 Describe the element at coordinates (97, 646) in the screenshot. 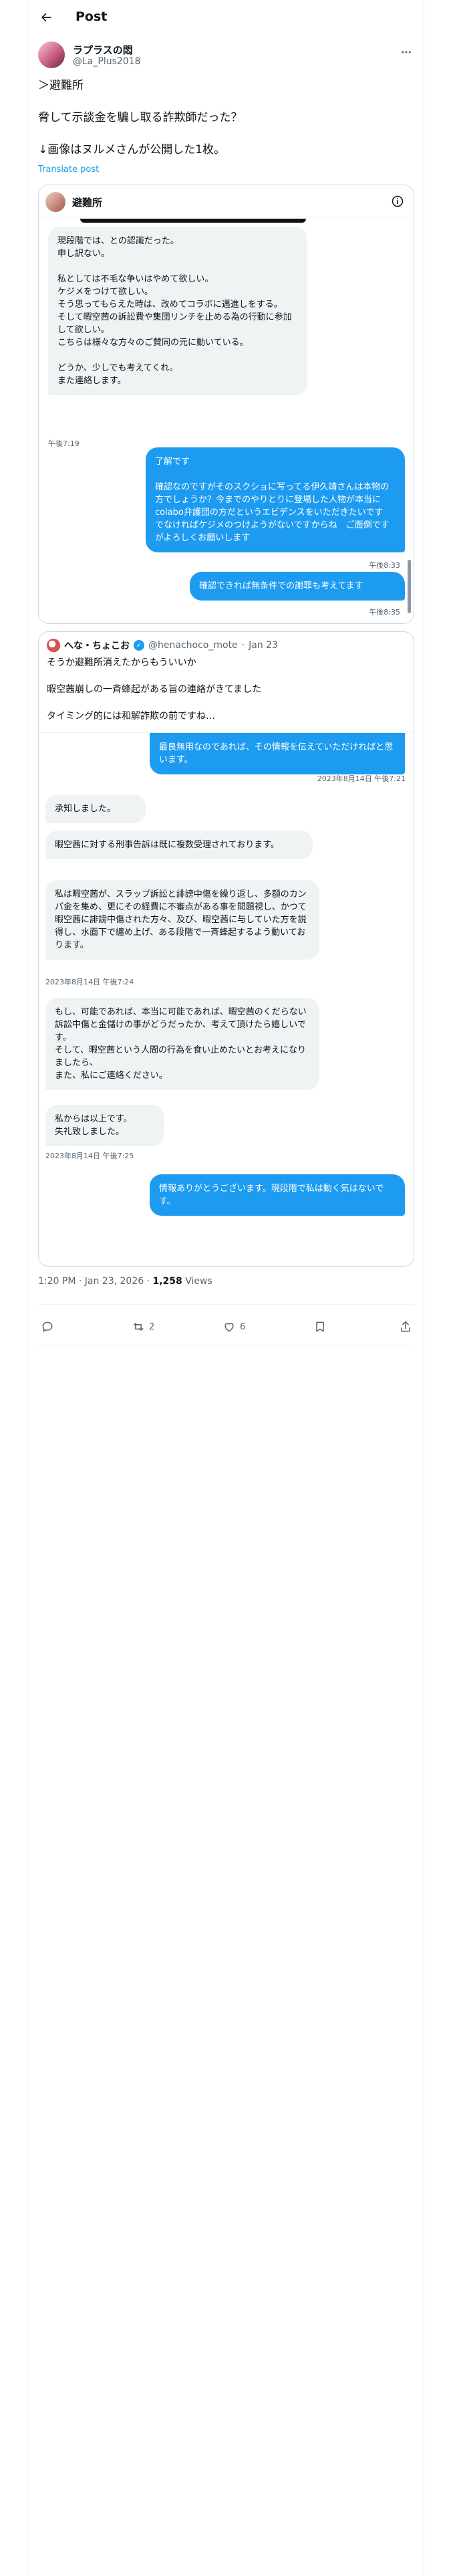

I see `quoted-author-name: へな・ちょこお` at that location.